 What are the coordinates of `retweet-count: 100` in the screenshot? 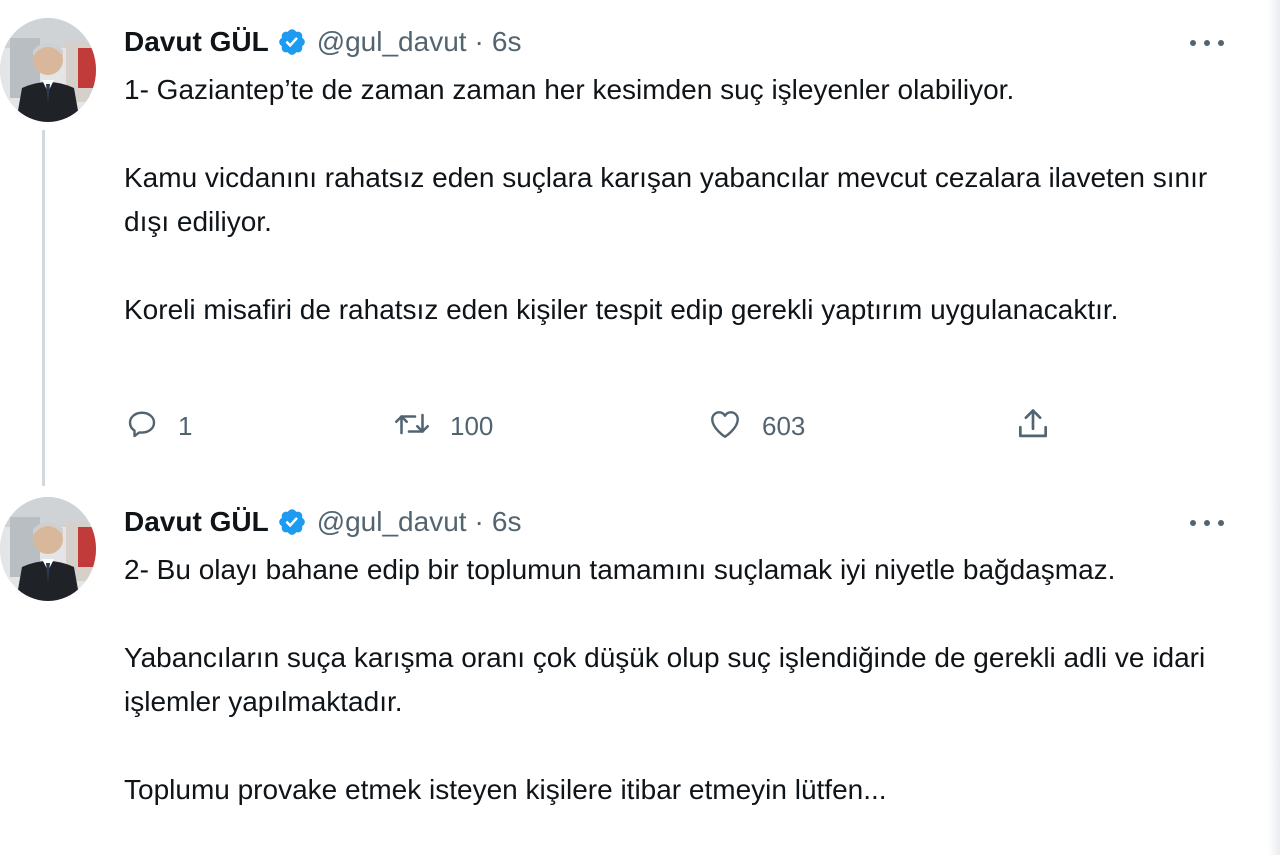 It's located at (472, 425).